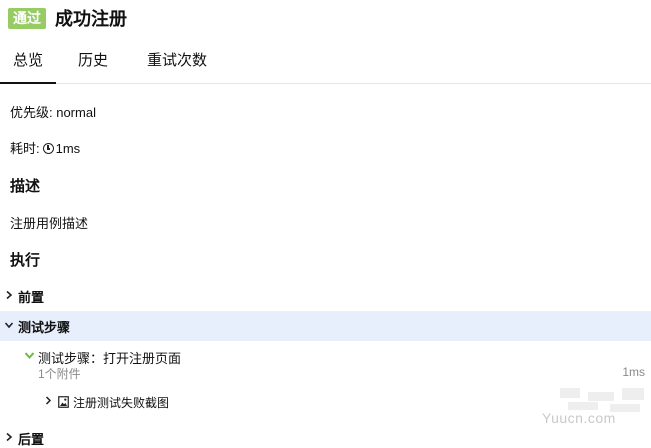  Describe the element at coordinates (594, 407) in the screenshot. I see `watermark: Yuucn.com` at that location.